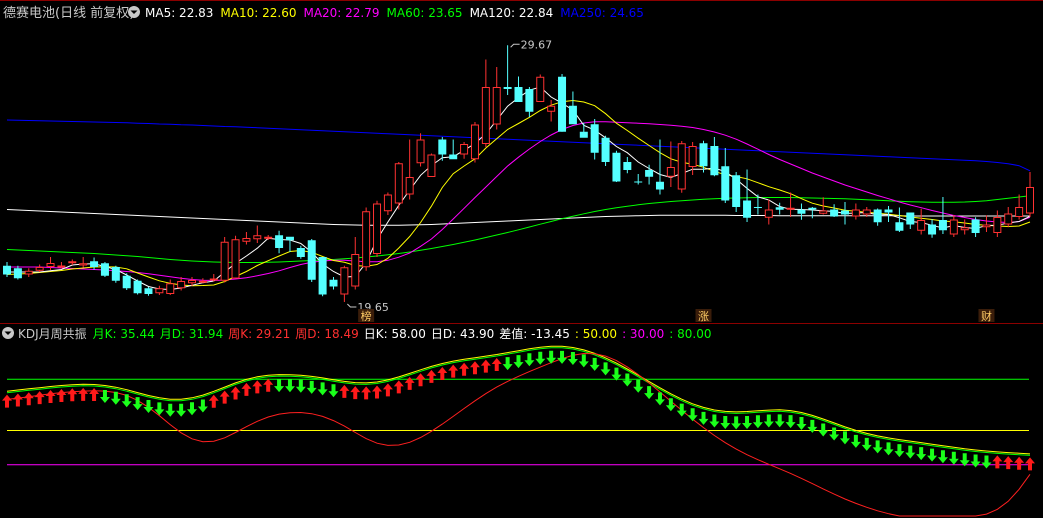 The width and height of the screenshot is (1043, 518). I want to click on event-marker: 涨, so click(703, 316).